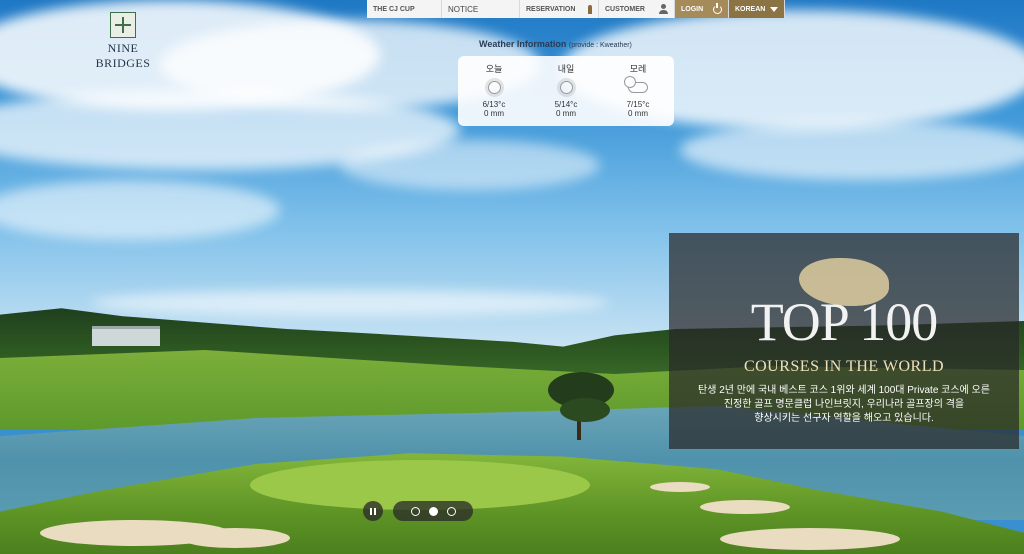  Describe the element at coordinates (523, 44) in the screenshot. I see `weather-heading: Weather Information` at that location.